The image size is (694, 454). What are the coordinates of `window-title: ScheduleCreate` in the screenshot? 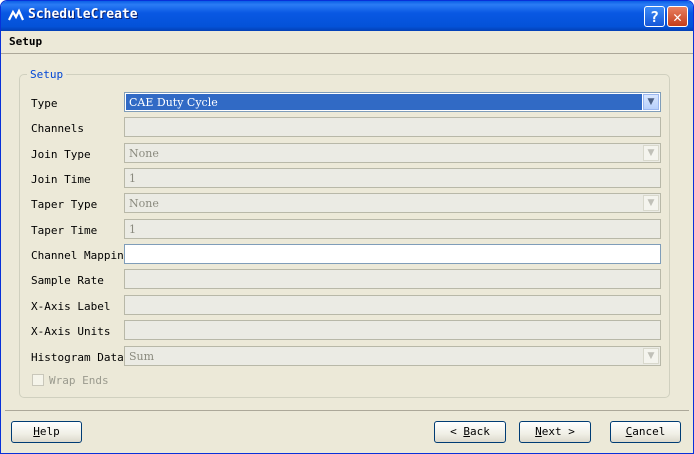 It's located at (83, 14).